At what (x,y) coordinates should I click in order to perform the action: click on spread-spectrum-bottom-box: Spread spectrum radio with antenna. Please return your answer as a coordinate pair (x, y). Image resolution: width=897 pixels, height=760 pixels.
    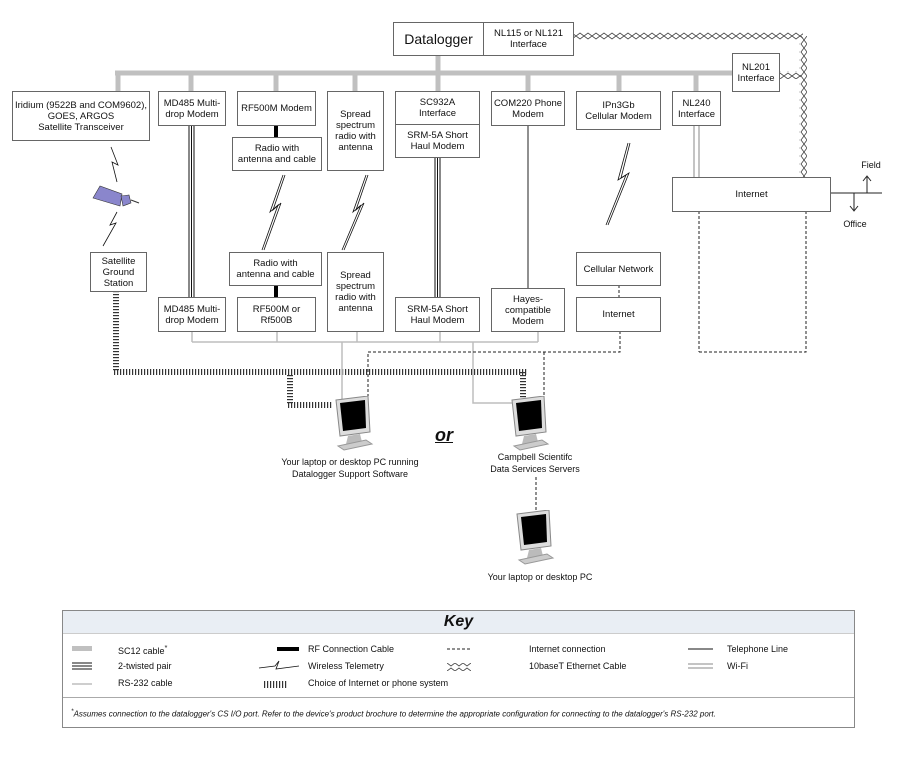
    Looking at the image, I should click on (355, 292).